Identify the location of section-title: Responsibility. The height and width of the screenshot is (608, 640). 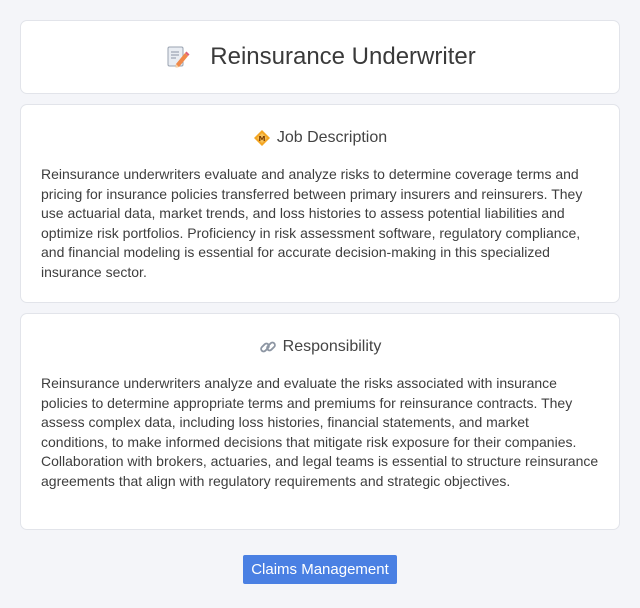
(332, 346).